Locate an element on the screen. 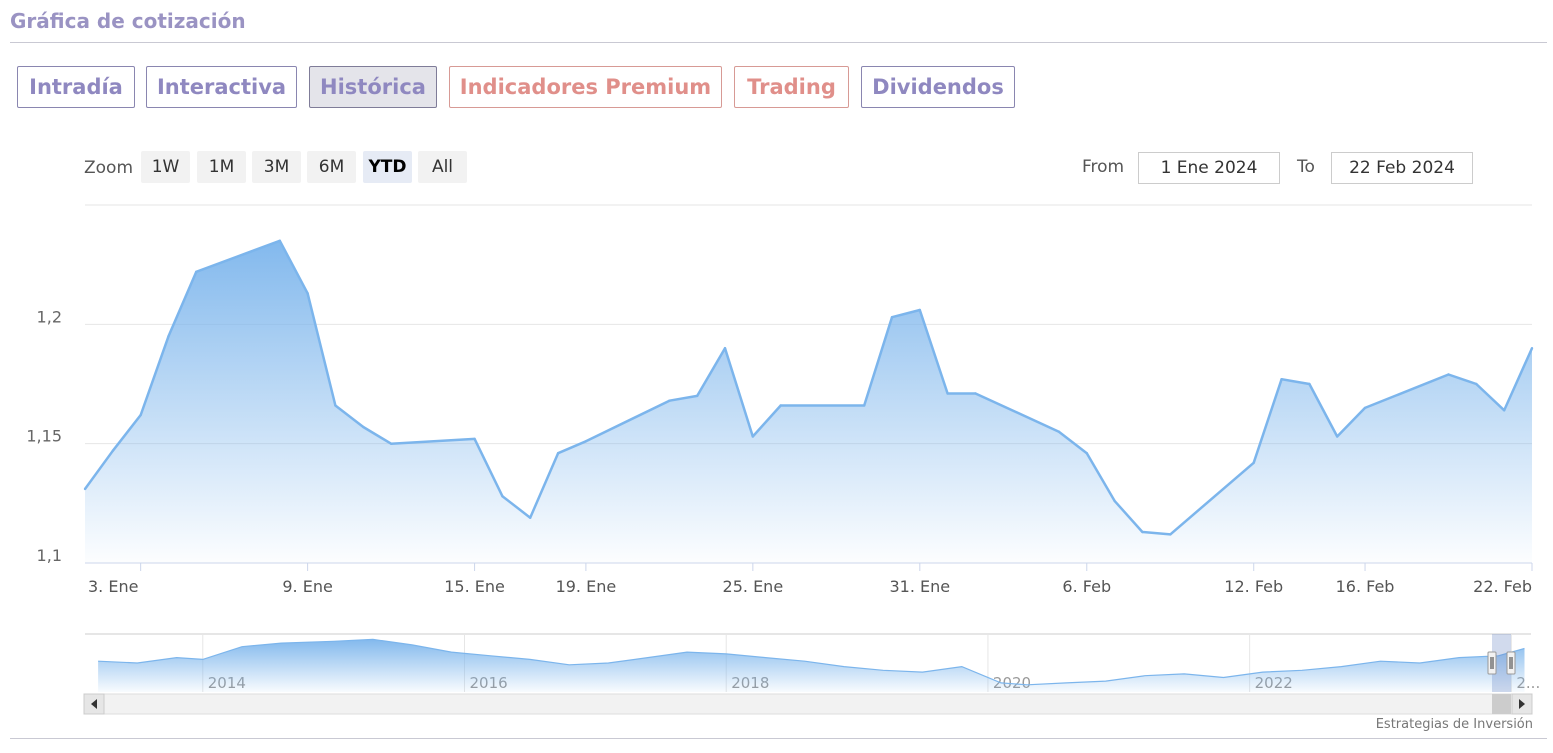  x-tick-label: 19. Ene is located at coordinates (586, 586).